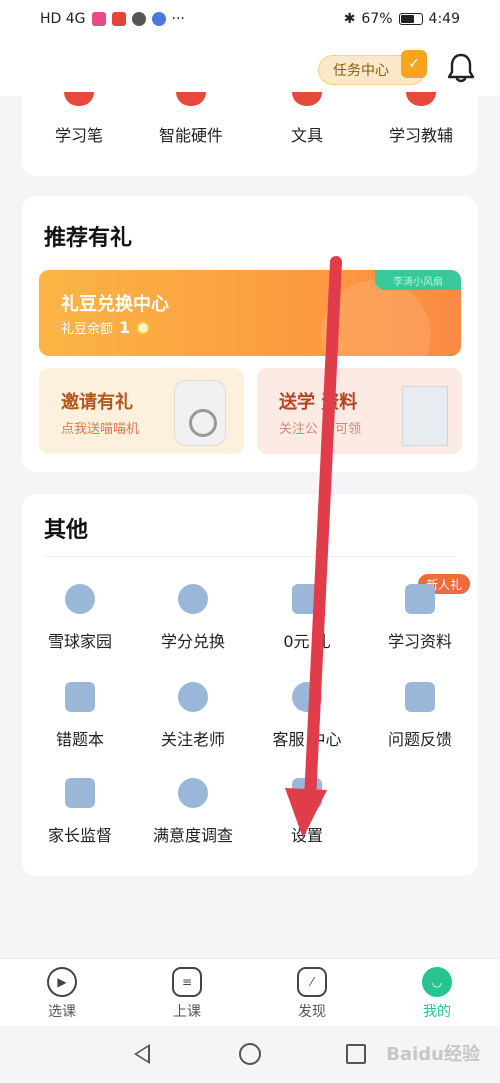  Describe the element at coordinates (62, 982) in the screenshot. I see `play-icon: ▶` at that location.